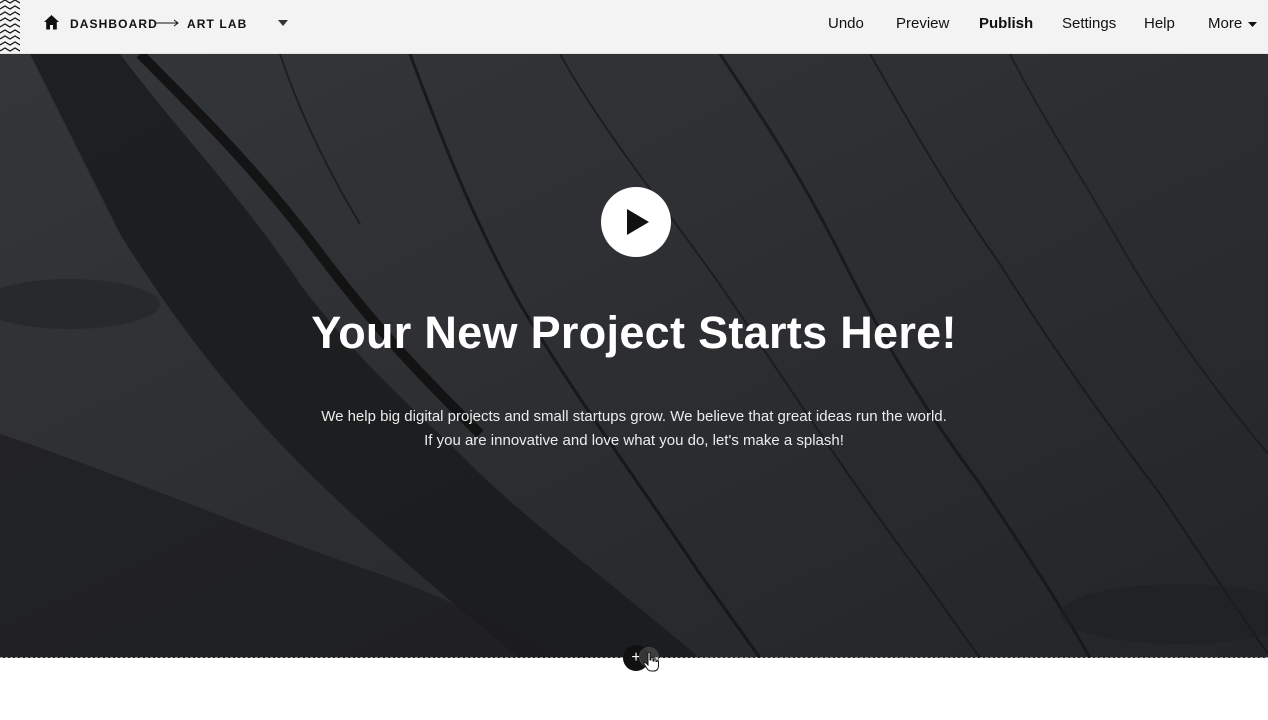  Describe the element at coordinates (651, 662) in the screenshot. I see `hand-pointer-icon` at that location.